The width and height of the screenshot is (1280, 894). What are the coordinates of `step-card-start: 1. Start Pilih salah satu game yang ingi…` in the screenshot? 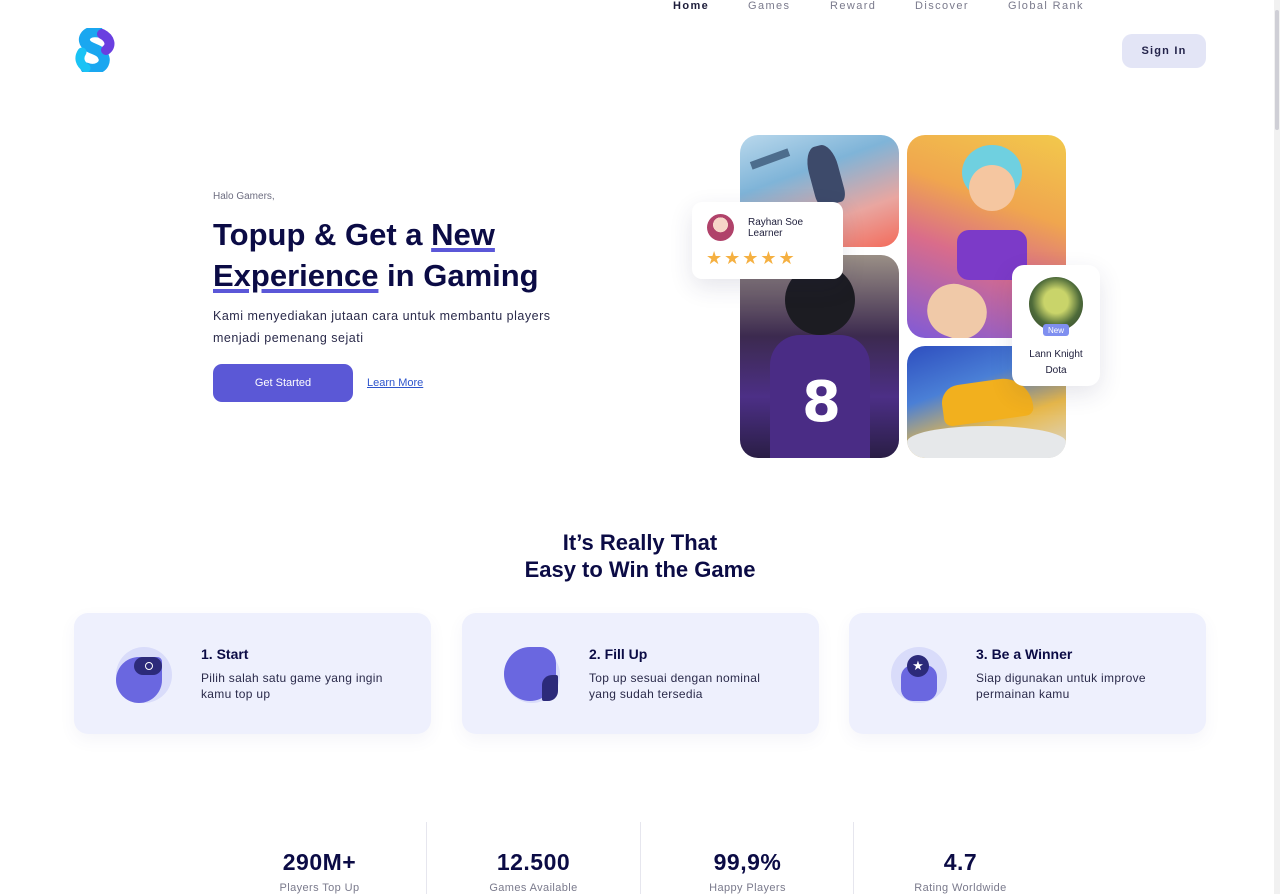 It's located at (252, 673).